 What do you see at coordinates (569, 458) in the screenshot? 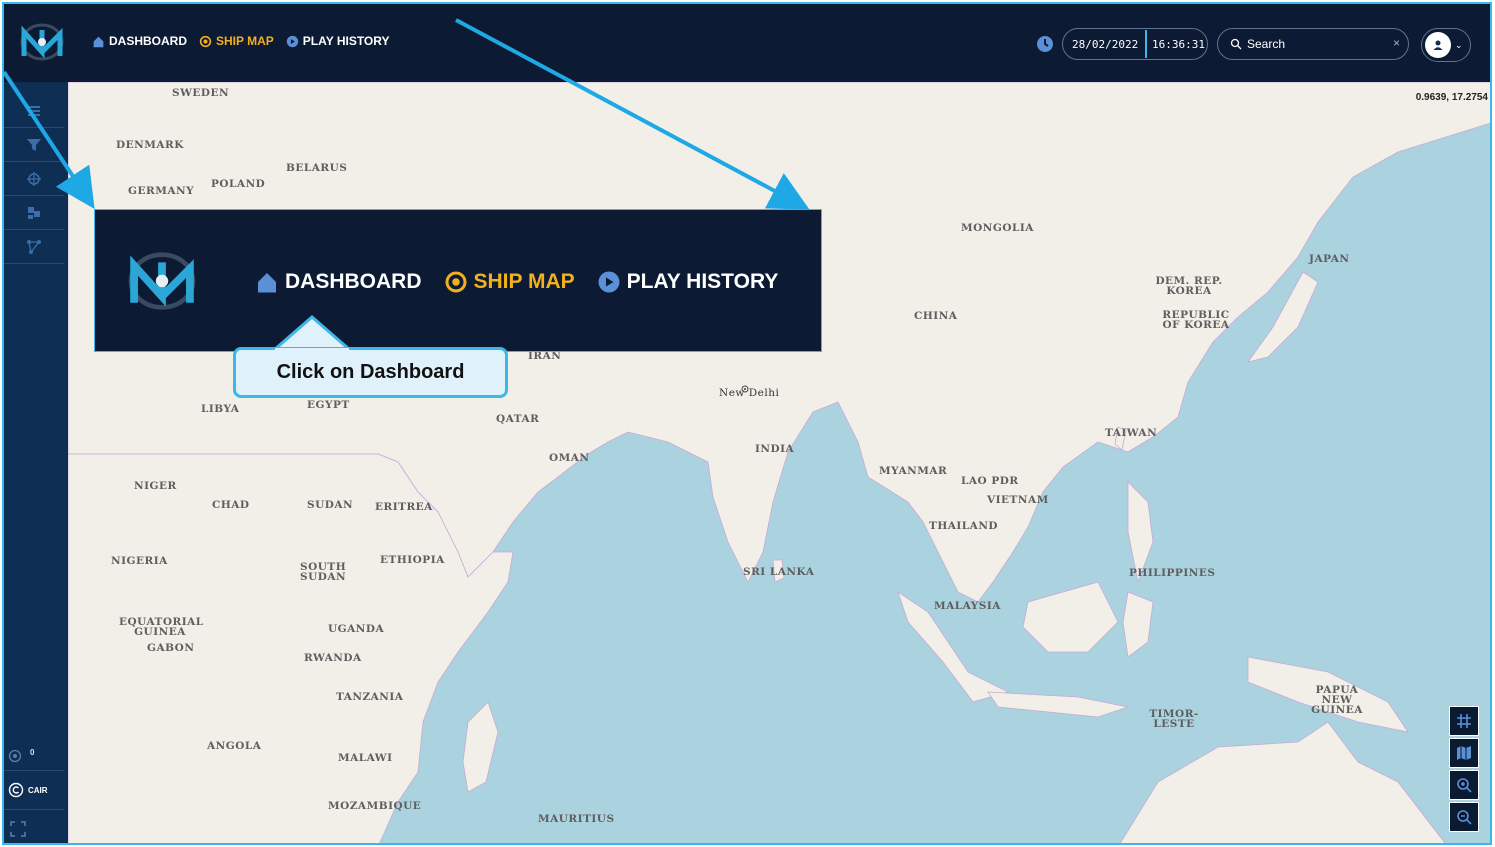
I see `map-label: OMAN` at bounding box center [569, 458].